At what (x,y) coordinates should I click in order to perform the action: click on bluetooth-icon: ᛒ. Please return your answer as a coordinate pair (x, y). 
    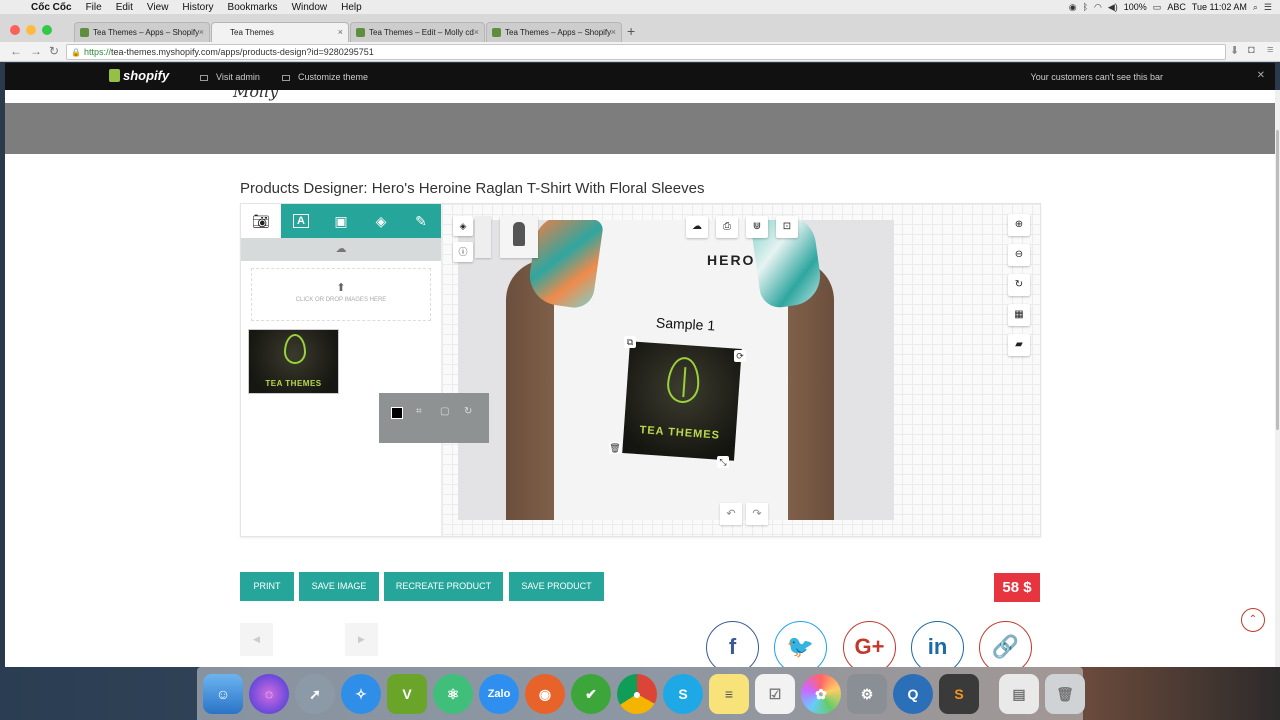
    Looking at the image, I should click on (1085, 7).